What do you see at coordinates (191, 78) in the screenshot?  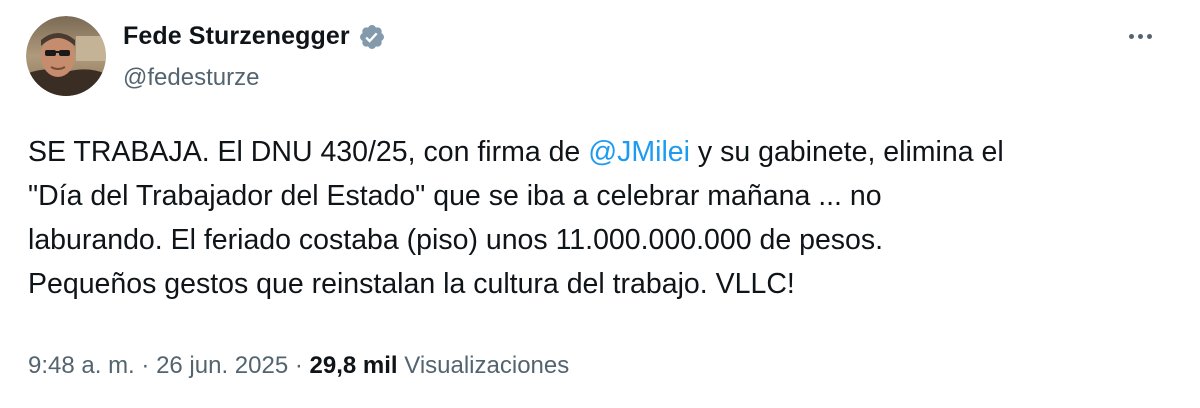 I see `author-handle: @fedesturze` at bounding box center [191, 78].